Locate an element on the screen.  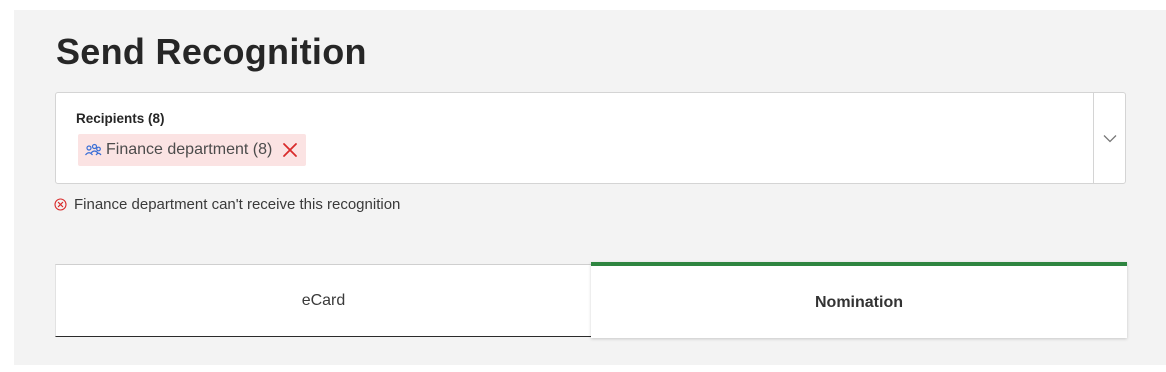
recipient-chip-label: Finance department (8) is located at coordinates (189, 149).